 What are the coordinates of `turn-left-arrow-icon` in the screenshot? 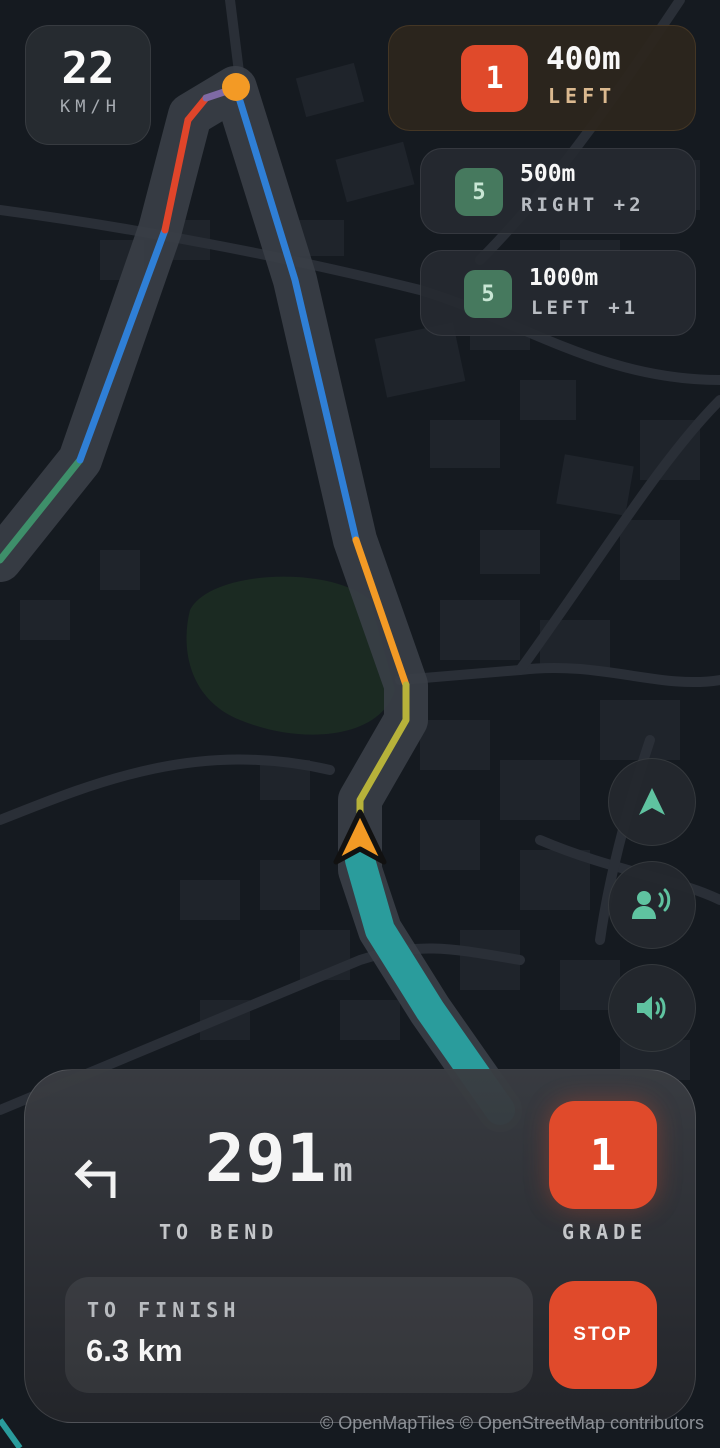 It's located at (95, 1178).